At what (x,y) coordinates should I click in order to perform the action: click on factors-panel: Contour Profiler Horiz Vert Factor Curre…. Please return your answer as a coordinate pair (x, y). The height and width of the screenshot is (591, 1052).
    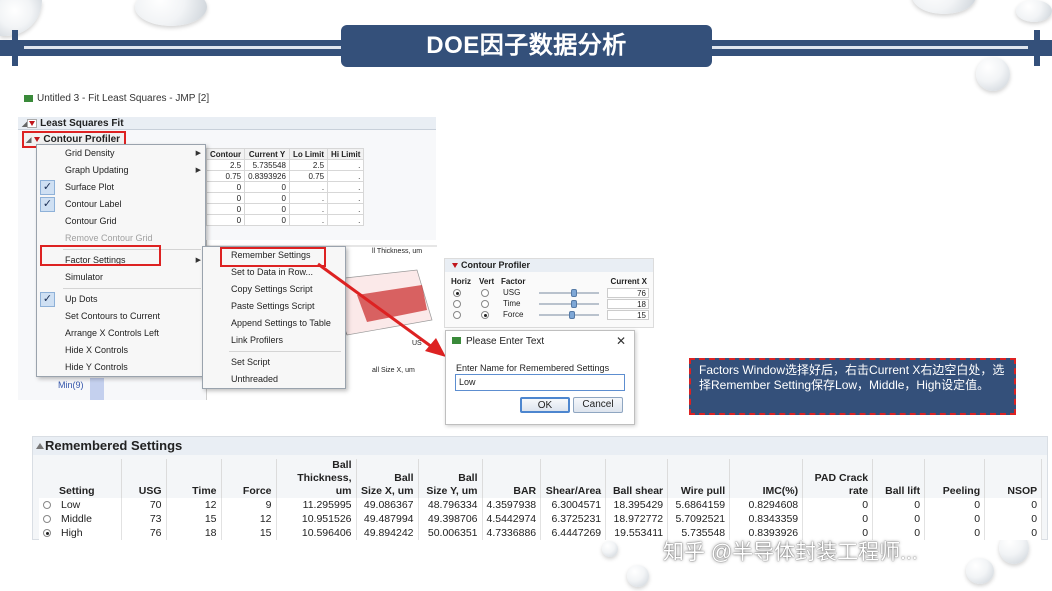
    Looking at the image, I should click on (549, 293).